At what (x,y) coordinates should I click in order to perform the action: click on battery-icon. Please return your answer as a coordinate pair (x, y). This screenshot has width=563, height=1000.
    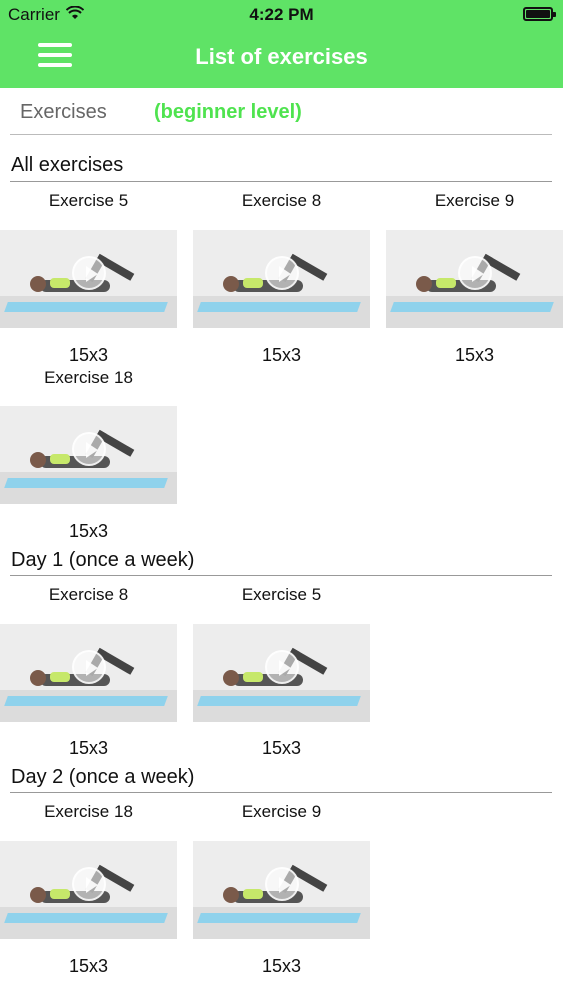
    Looking at the image, I should click on (539, 14).